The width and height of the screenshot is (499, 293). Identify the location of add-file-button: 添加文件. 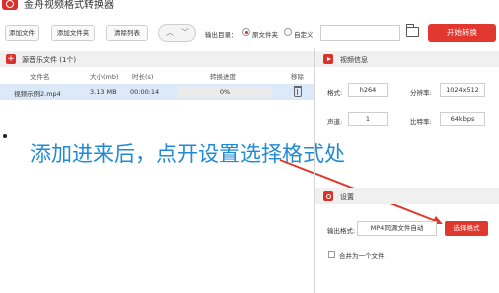
(22, 33).